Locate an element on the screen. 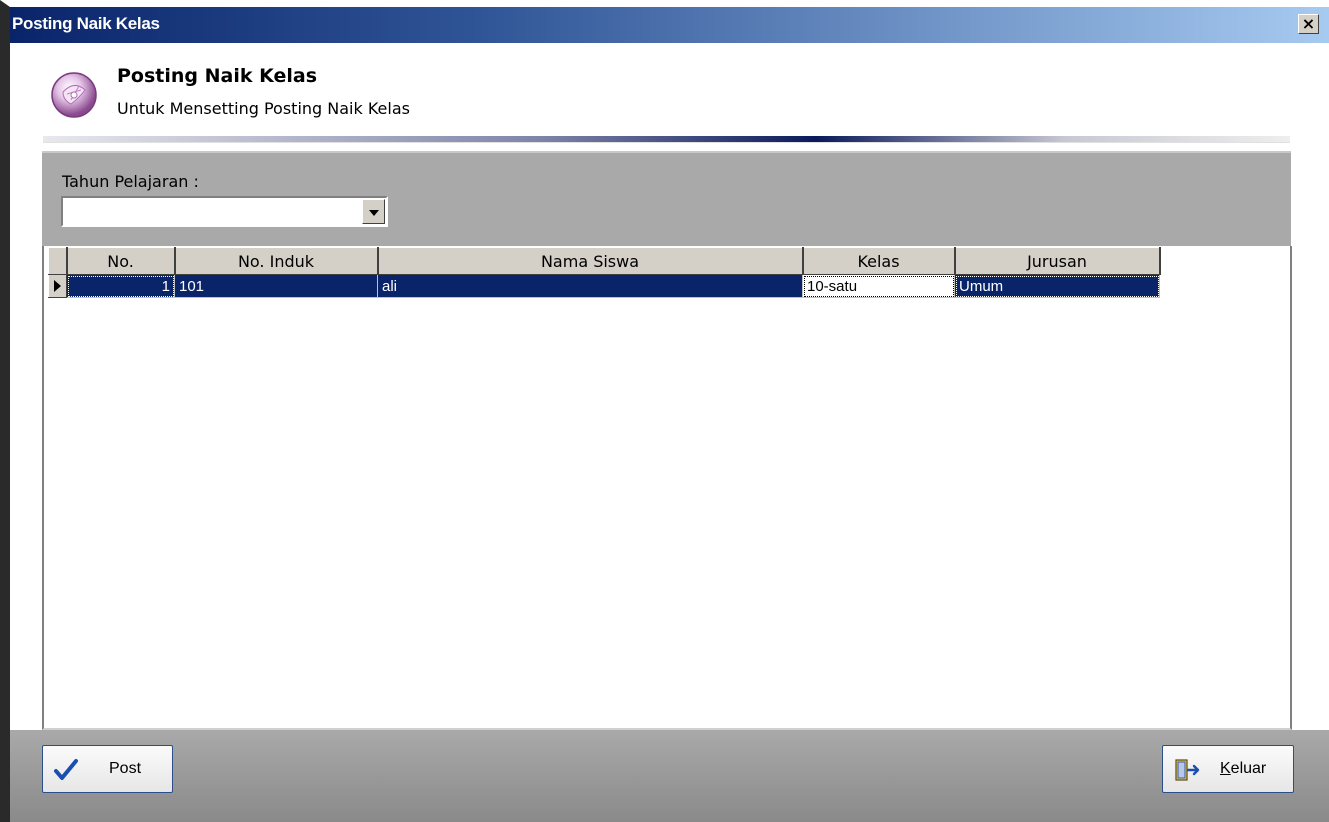  title-bar: Posting Naik Kelas × is located at coordinates (669, 25).